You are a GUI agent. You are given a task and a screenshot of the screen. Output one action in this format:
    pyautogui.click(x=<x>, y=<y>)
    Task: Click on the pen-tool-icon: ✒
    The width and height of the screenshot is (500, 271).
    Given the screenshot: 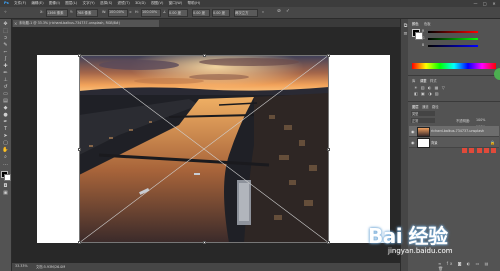 What is the action you would take?
    pyautogui.click(x=5, y=122)
    